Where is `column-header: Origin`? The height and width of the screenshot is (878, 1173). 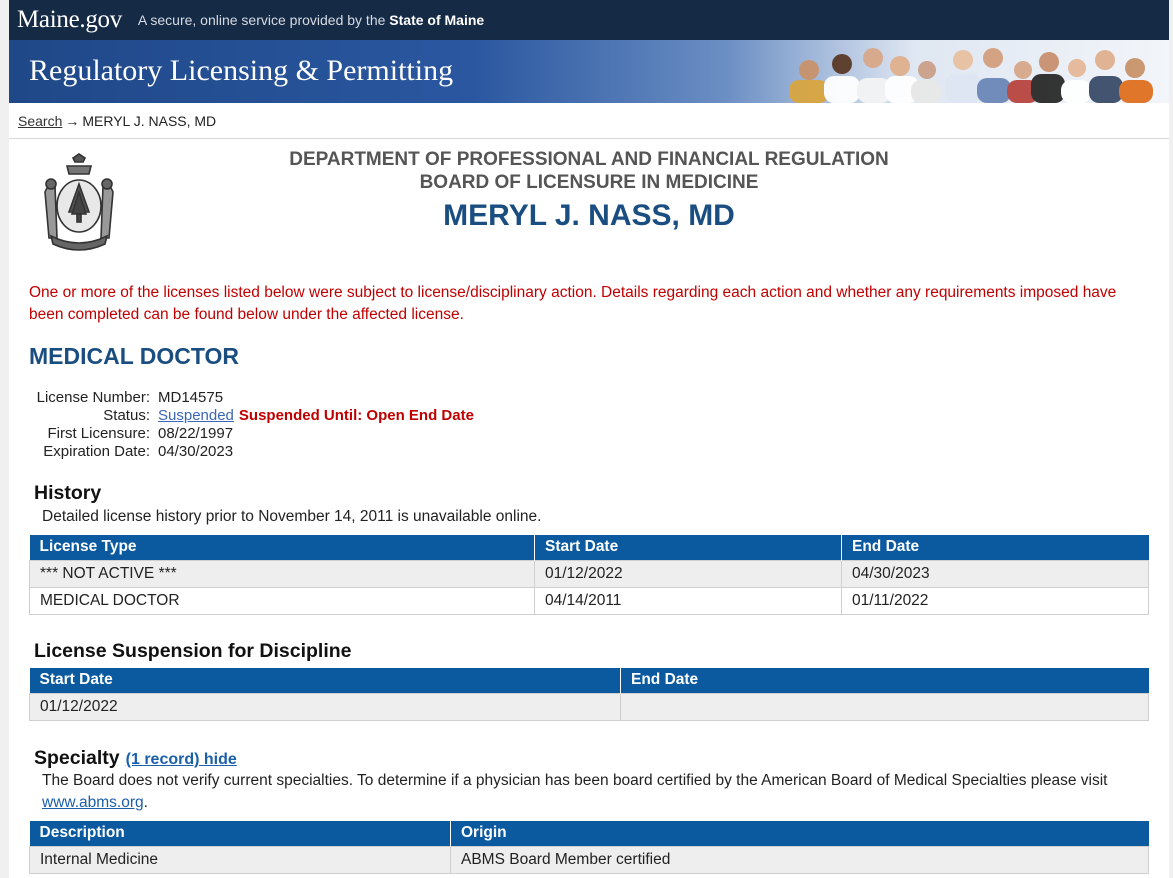 column-header: Origin is located at coordinates (799, 833).